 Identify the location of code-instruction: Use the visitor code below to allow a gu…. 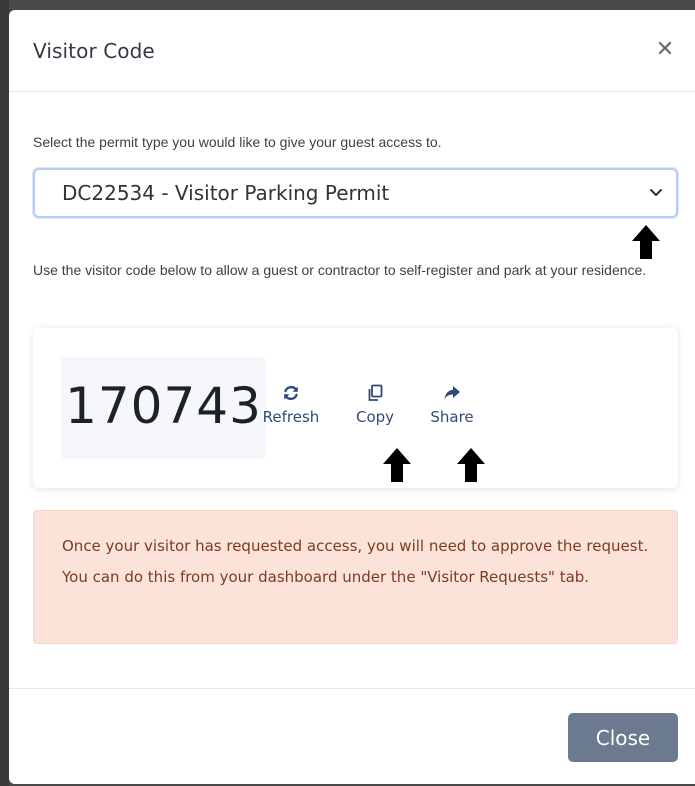
(340, 270).